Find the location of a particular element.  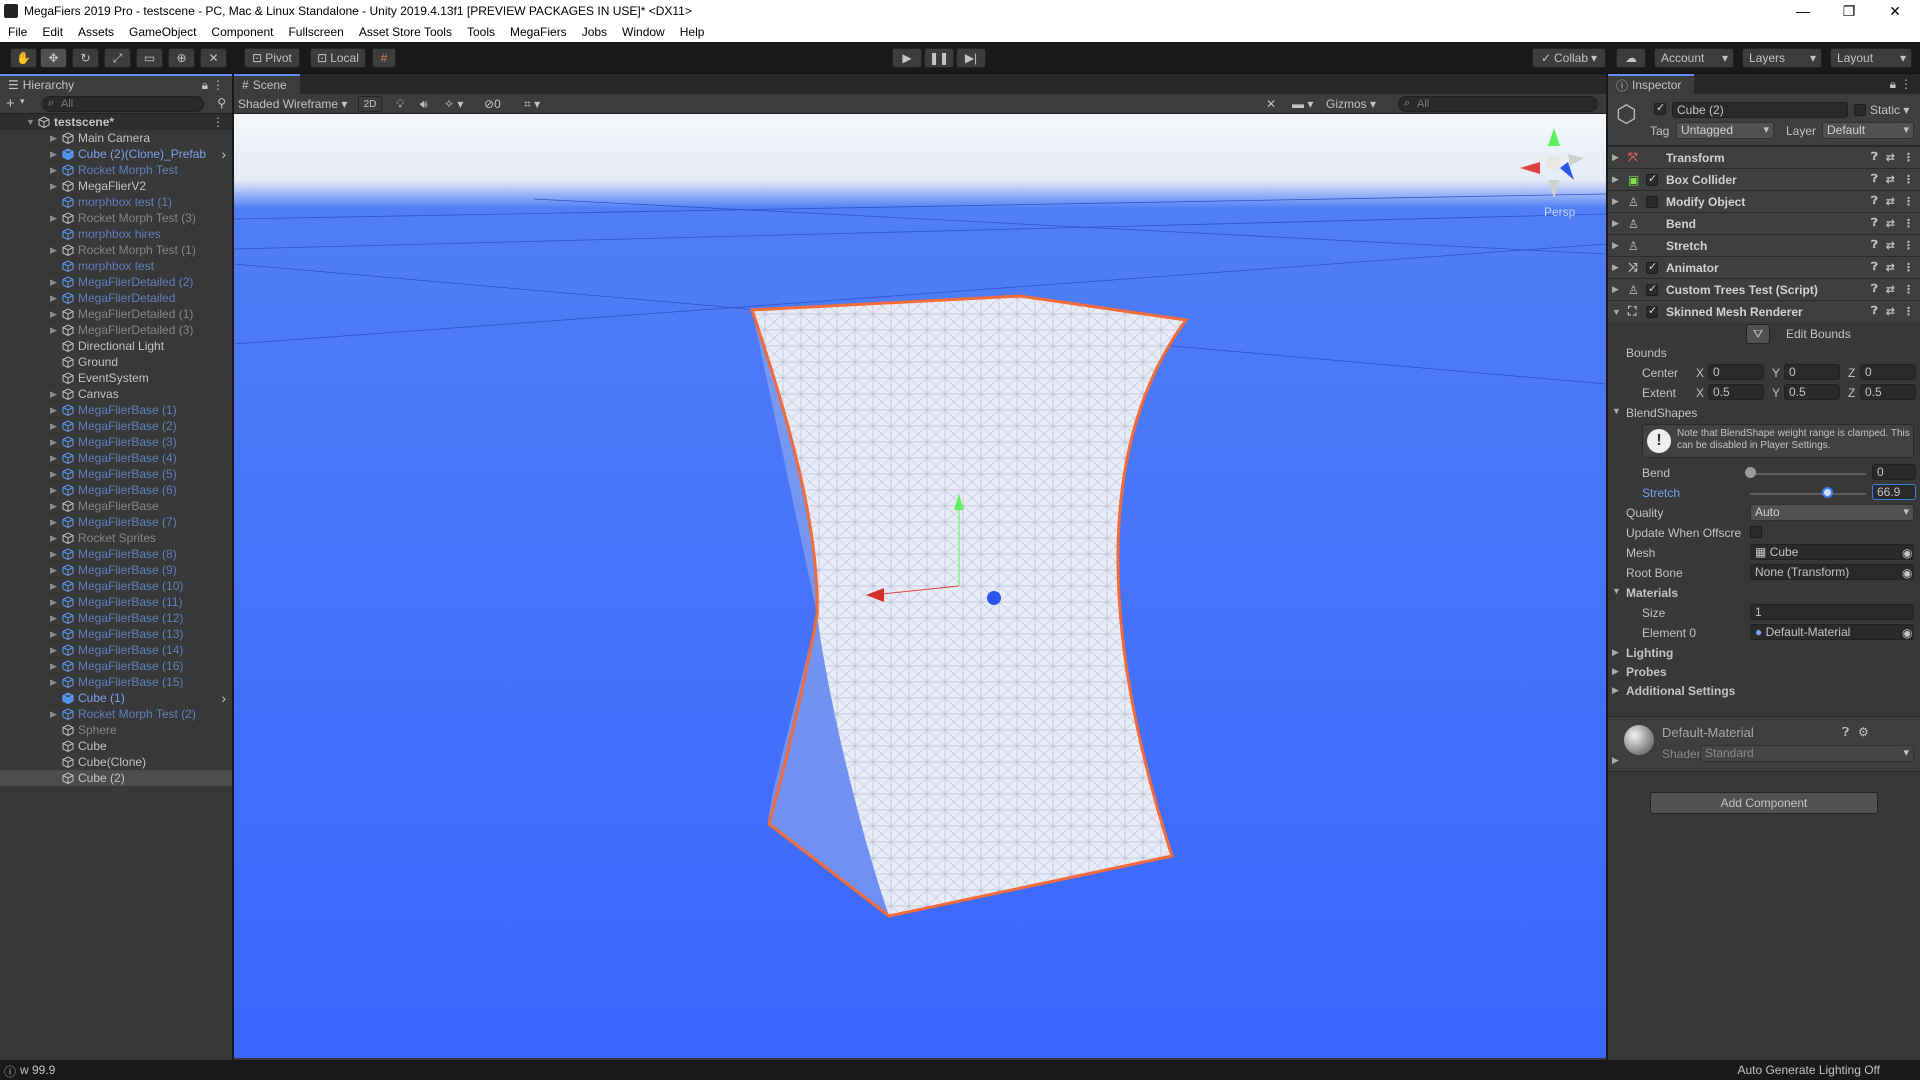

extent-z-field: 0.5 is located at coordinates (1888, 392).